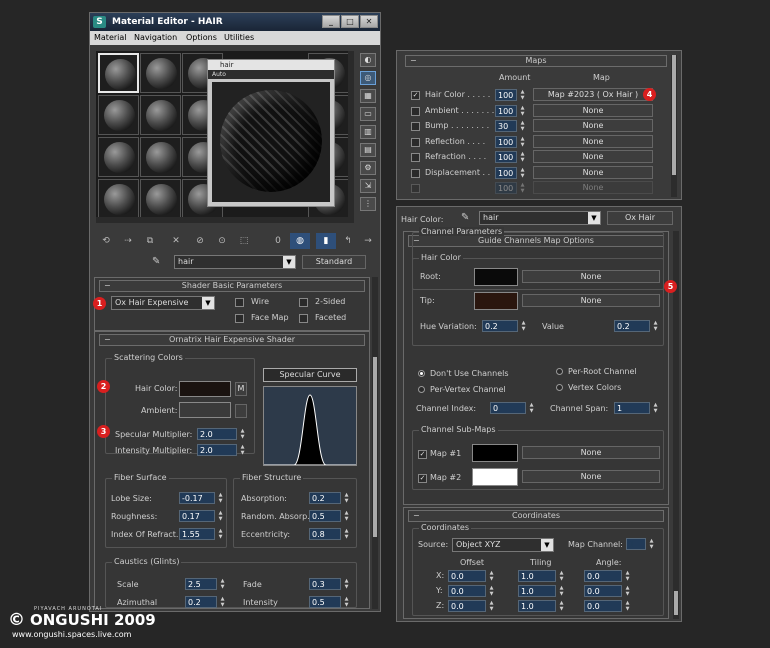 Image resolution: width=770 pixels, height=648 pixels. I want to click on tip-color-swatch, so click(496, 301).